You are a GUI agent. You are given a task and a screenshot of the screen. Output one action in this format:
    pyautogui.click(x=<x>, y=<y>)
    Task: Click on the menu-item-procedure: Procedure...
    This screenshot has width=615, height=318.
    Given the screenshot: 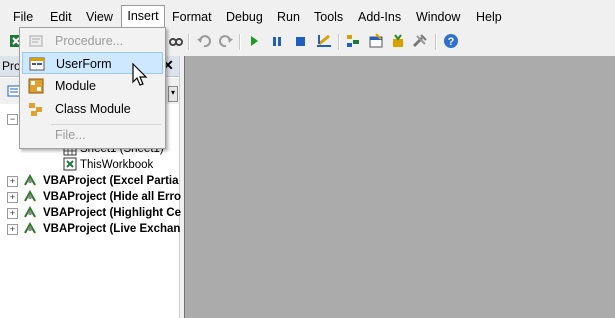 What is the action you would take?
    pyautogui.click(x=92, y=41)
    